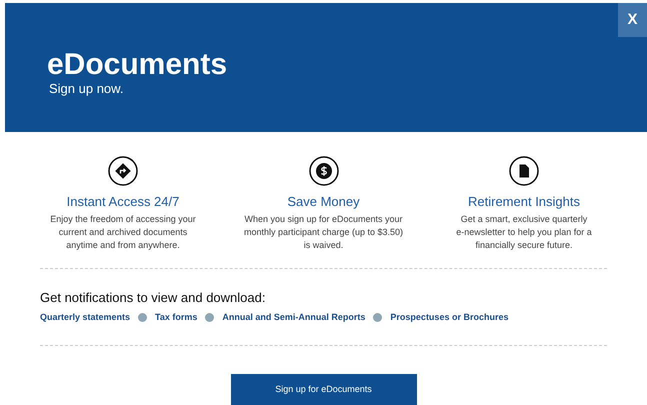 The width and height of the screenshot is (647, 405). Describe the element at coordinates (324, 232) in the screenshot. I see `feature-description: When you sign up for eDocuments your monthly participant charge (up to $3.50) is waived.` at that location.